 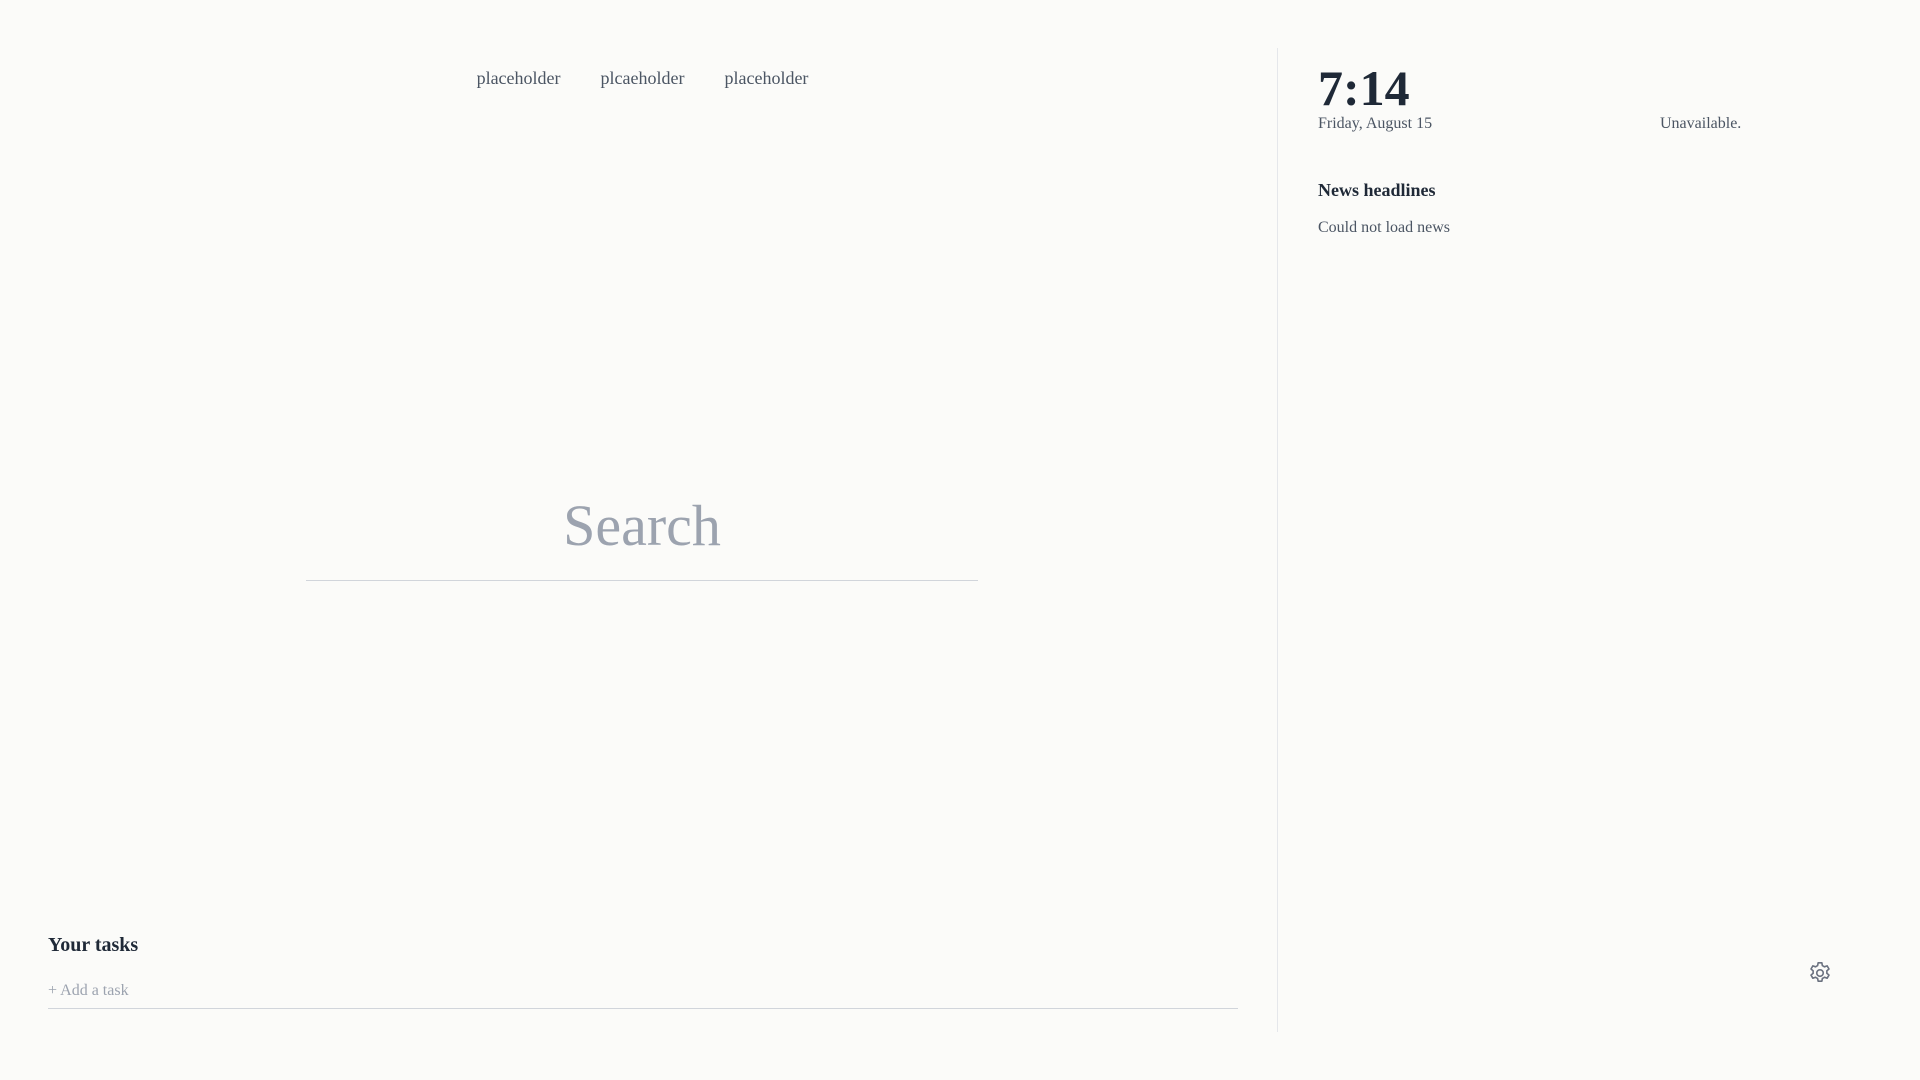 I want to click on weather-status: Unavailable., so click(x=1701, y=123).